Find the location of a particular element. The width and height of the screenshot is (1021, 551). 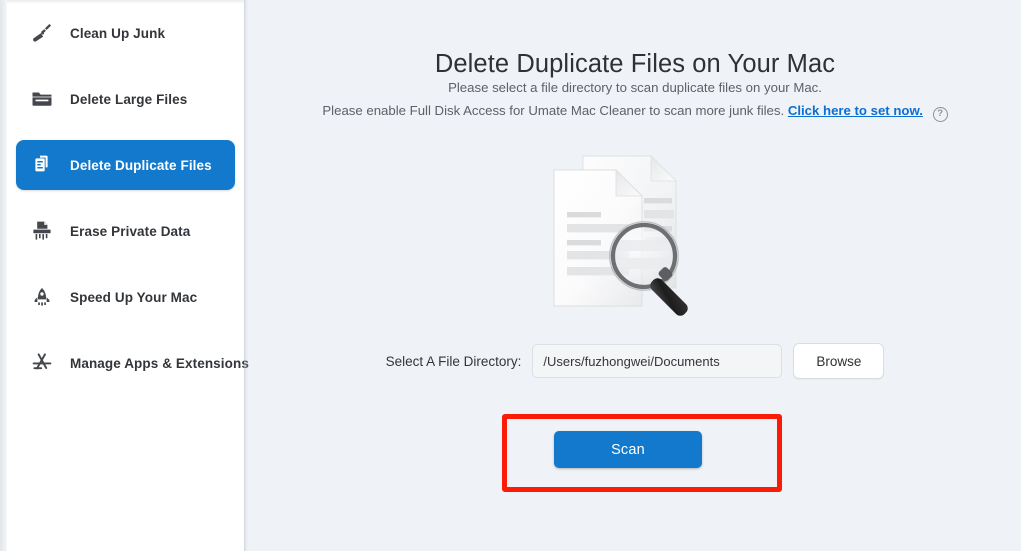

sidebar-top-divider is located at coordinates (125, 2).